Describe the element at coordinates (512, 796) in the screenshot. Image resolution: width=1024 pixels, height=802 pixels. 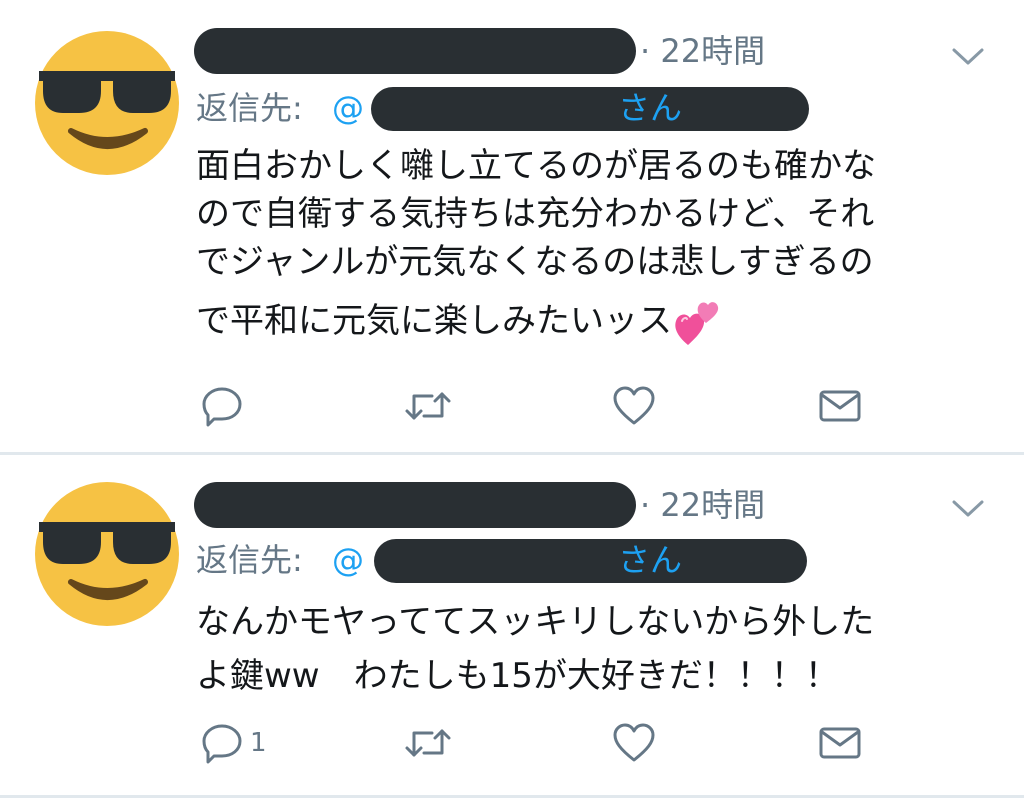
I see `tweet-divider` at that location.